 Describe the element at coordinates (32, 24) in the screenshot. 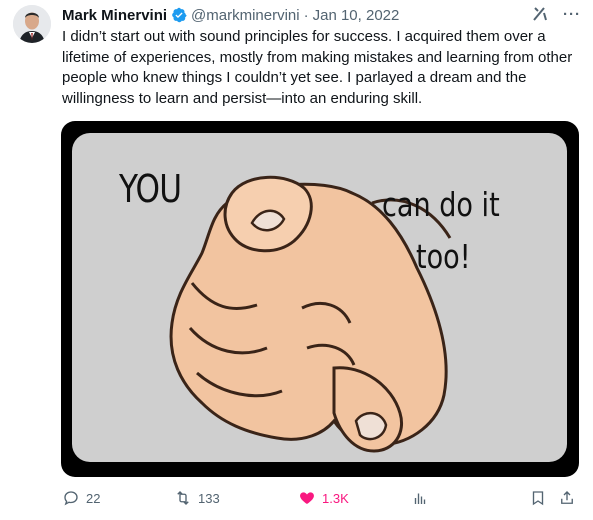

I see `avatar` at that location.